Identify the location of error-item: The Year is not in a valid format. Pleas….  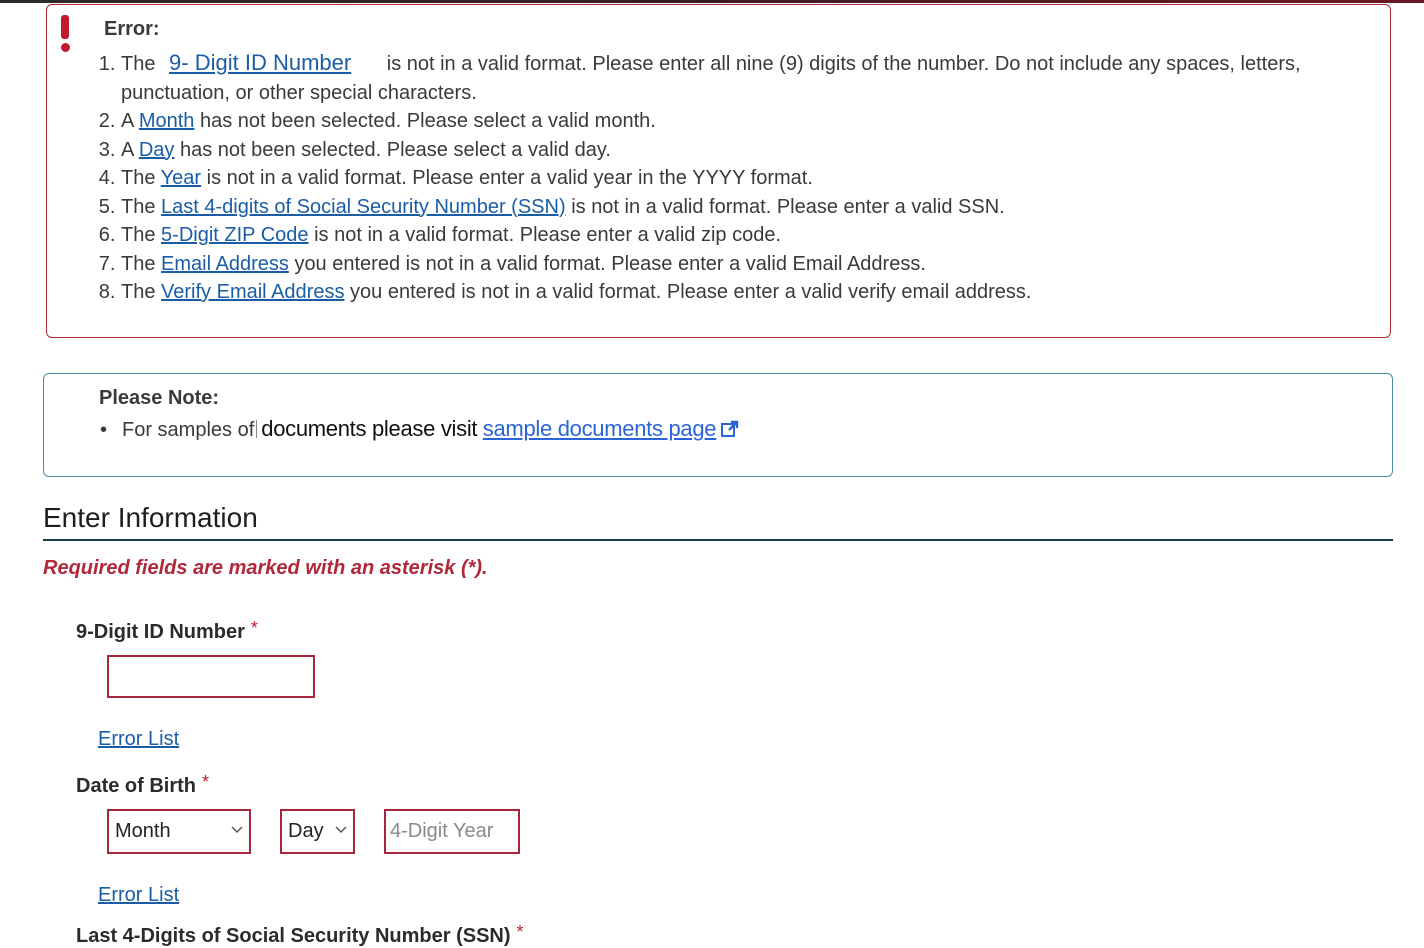
(752, 178).